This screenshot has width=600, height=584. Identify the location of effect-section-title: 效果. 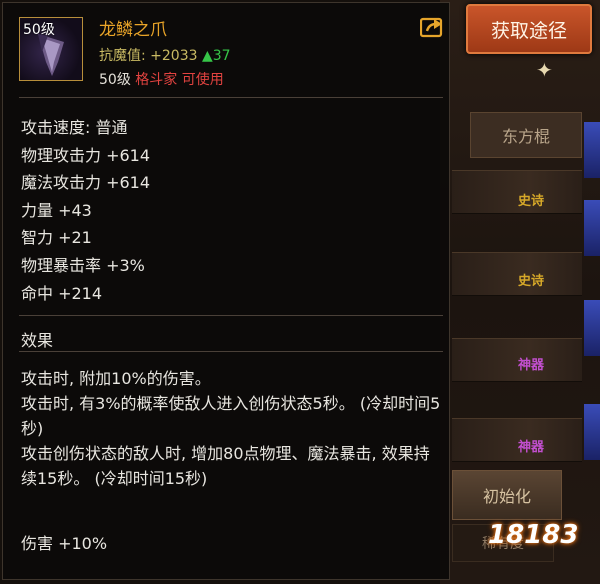
(37, 340).